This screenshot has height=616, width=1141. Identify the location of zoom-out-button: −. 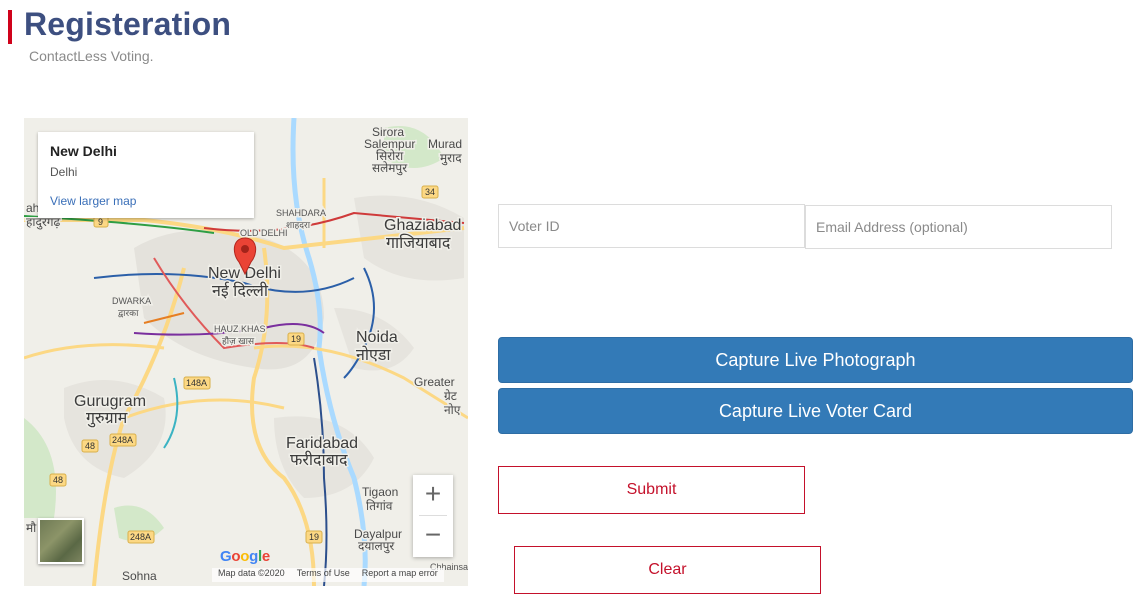
(433, 536).